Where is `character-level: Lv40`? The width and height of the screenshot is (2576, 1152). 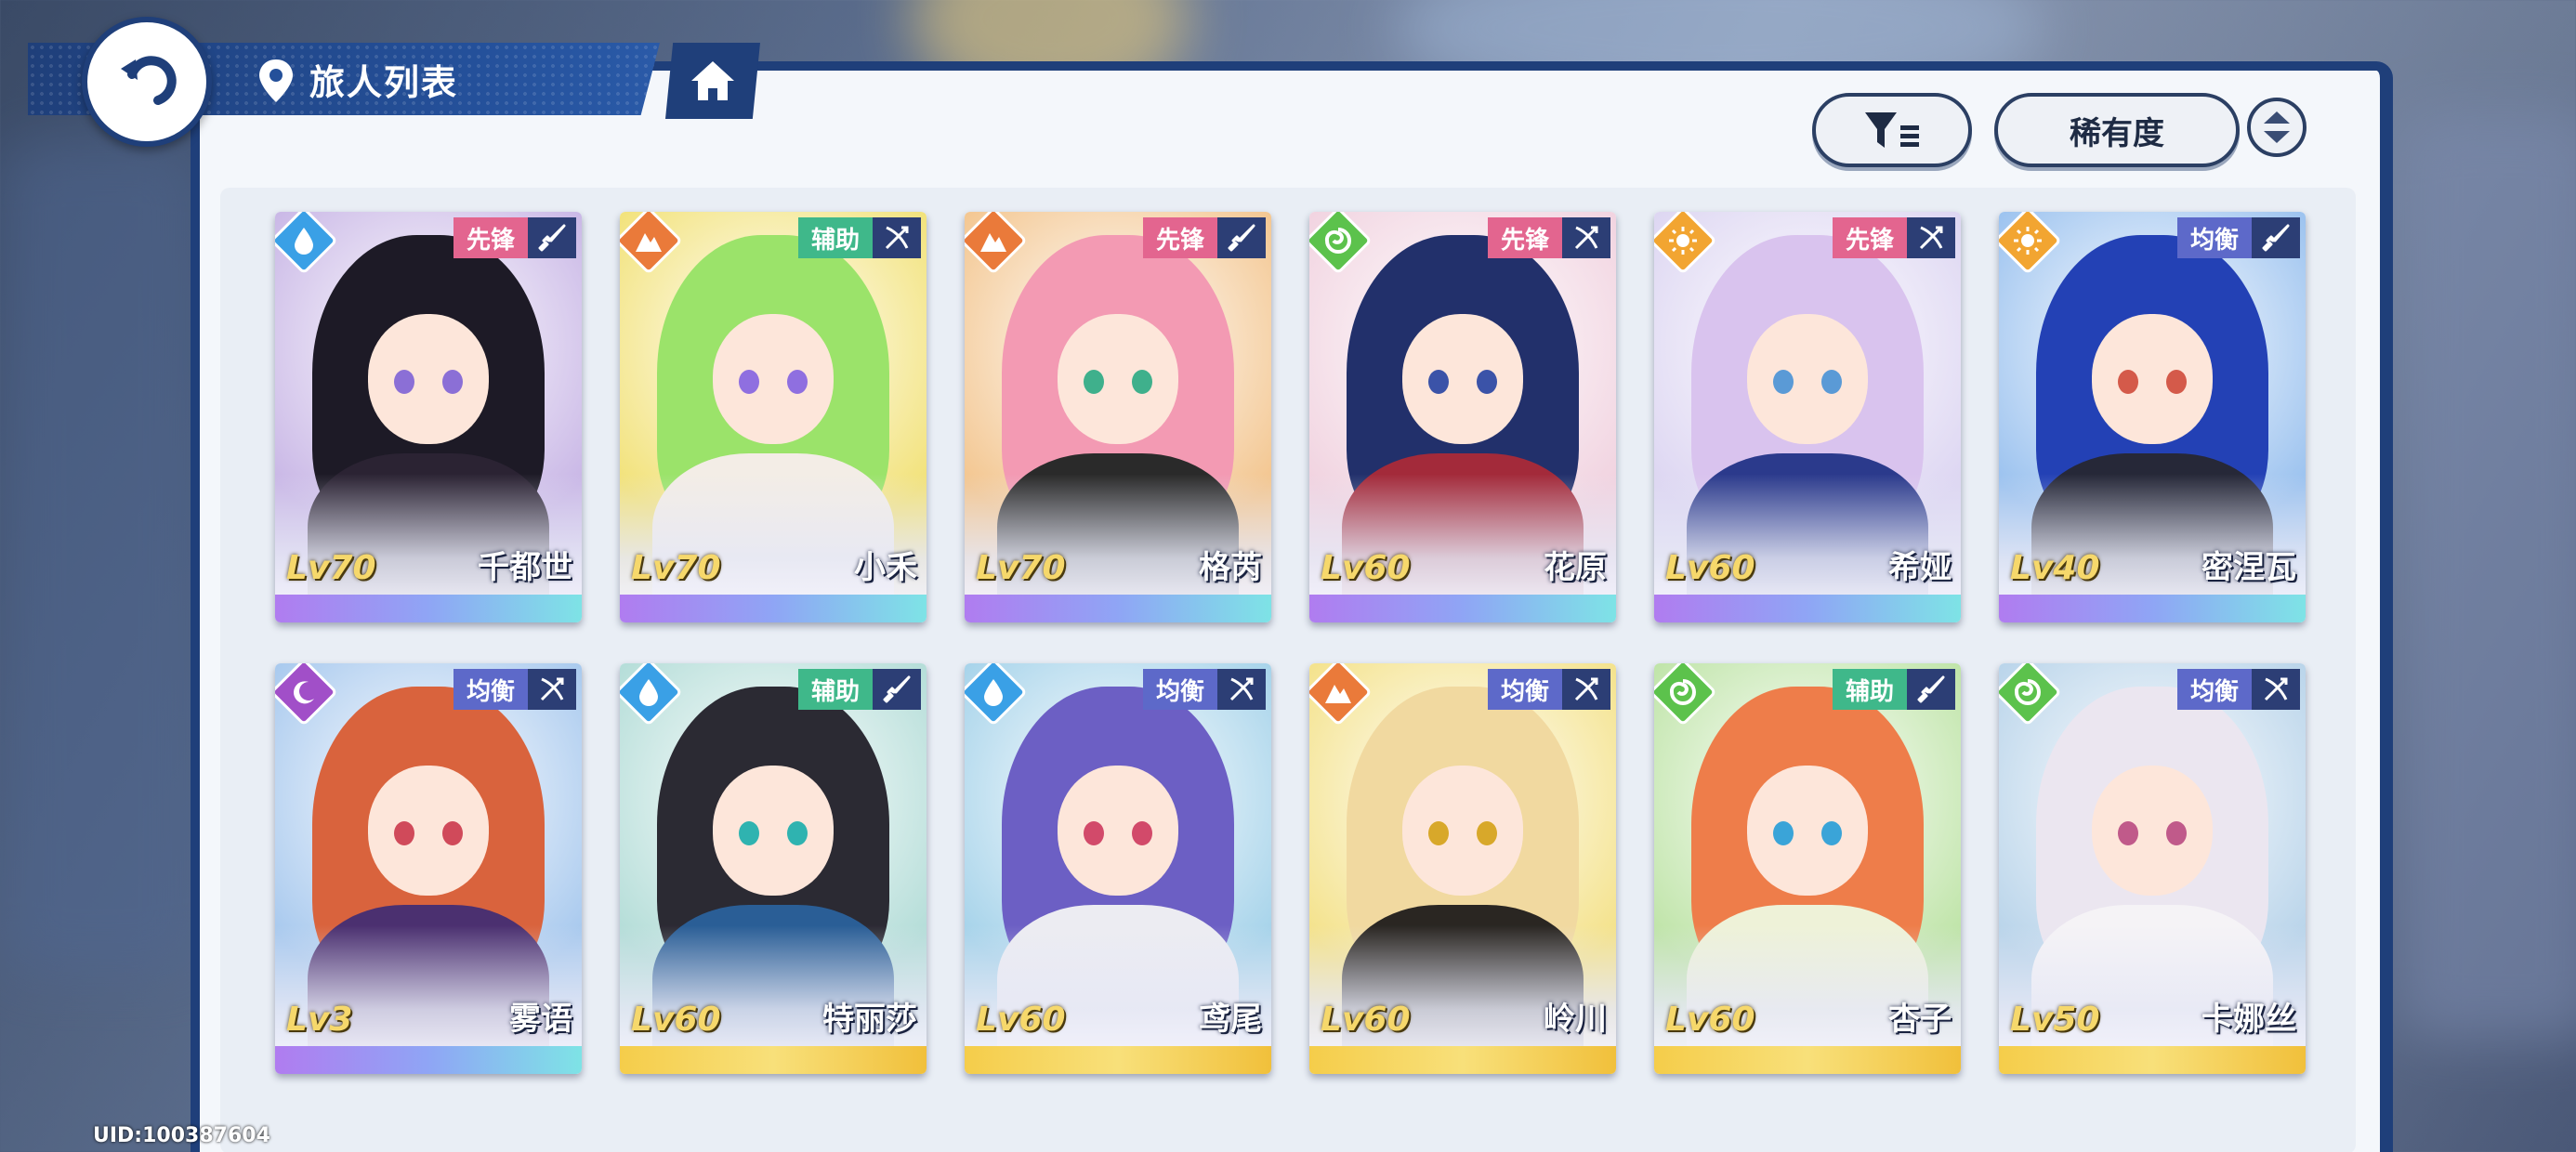
character-level: Lv40 is located at coordinates (2055, 568).